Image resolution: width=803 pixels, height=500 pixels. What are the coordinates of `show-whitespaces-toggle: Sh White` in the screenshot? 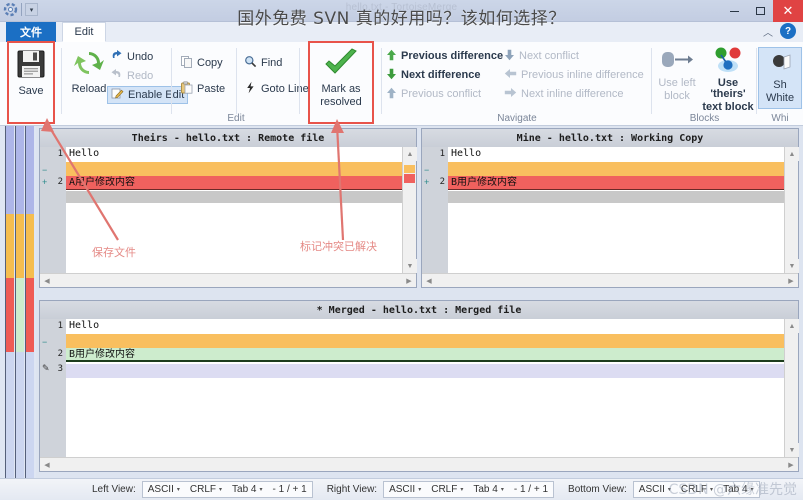 It's located at (780, 78).